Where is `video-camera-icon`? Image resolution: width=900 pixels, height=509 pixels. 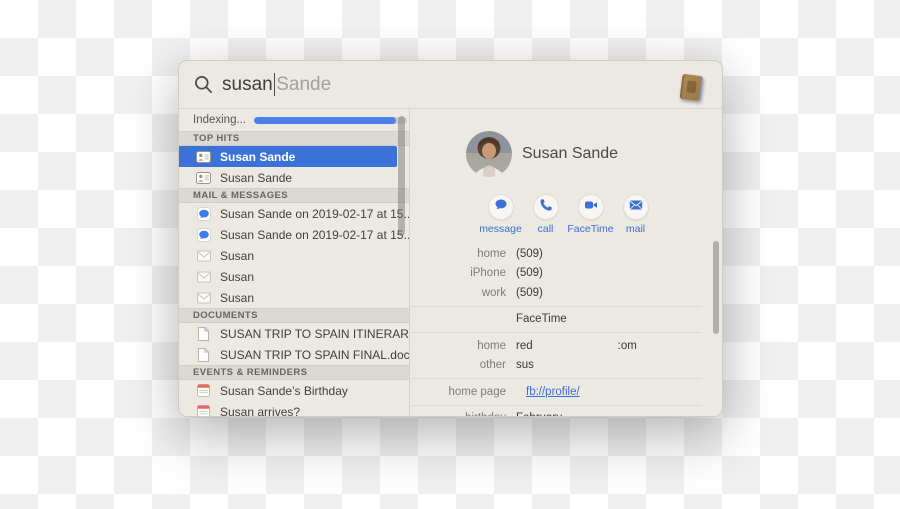
video-camera-icon is located at coordinates (591, 207).